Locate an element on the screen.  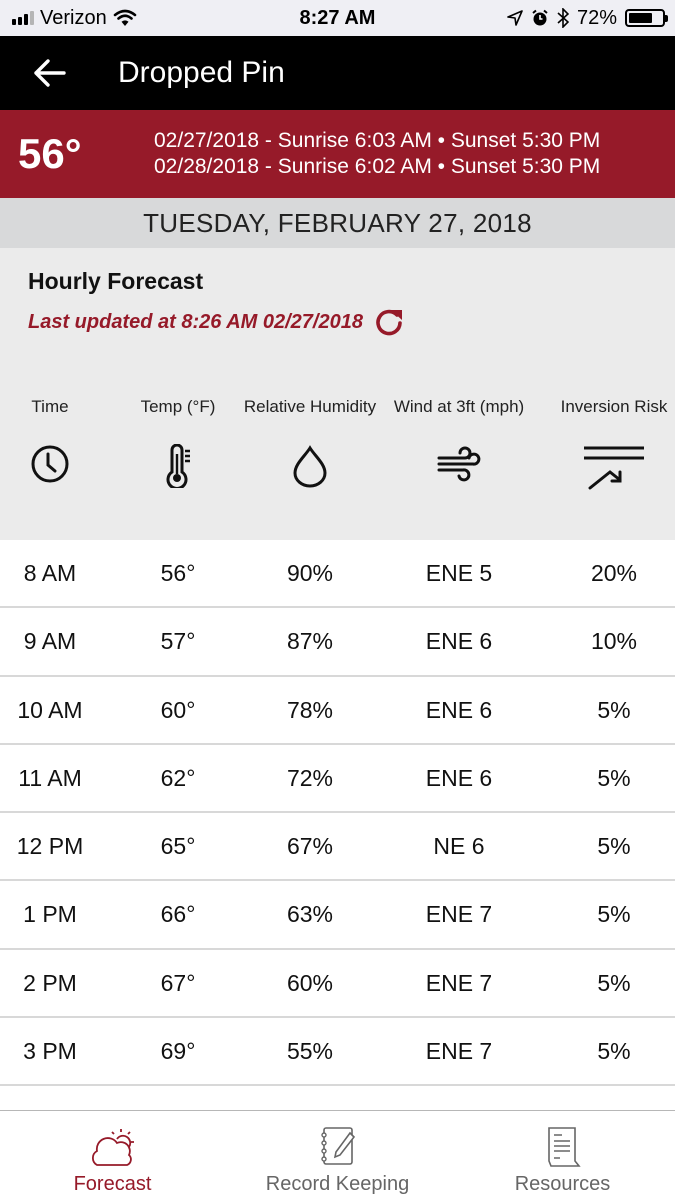
cell-inversion: 10% is located at coordinates (614, 641).